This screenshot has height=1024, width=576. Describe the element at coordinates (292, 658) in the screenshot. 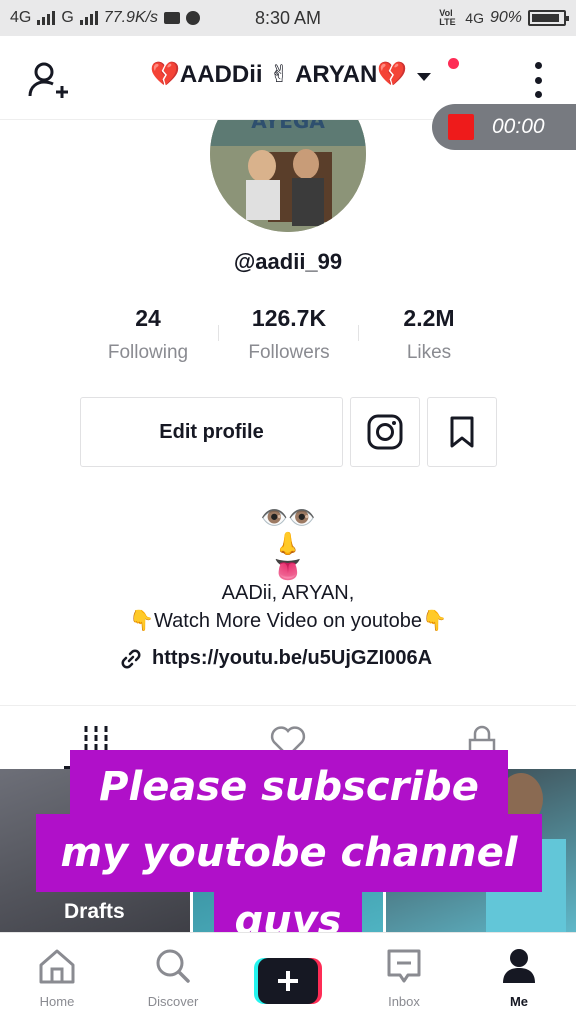

I see `bio-link-text: https://youtu.be/u5UjGZI006A` at that location.